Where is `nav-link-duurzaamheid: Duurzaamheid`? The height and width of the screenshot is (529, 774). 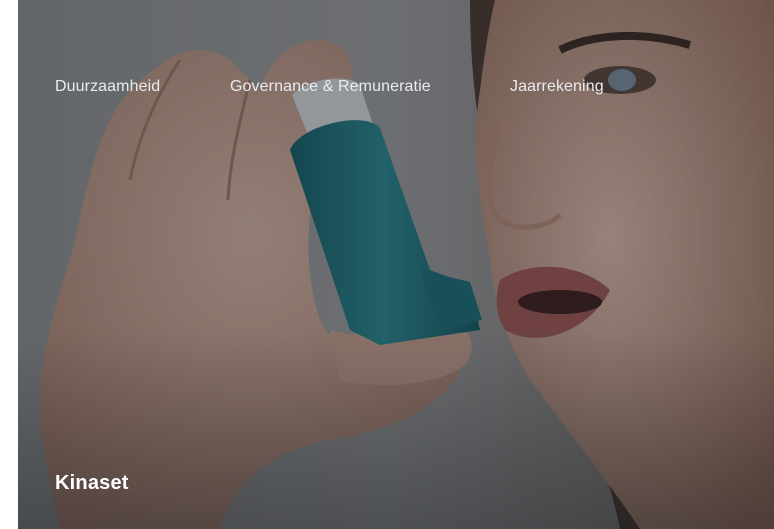
nav-link-duurzaamheid: Duurzaamheid is located at coordinates (107, 87).